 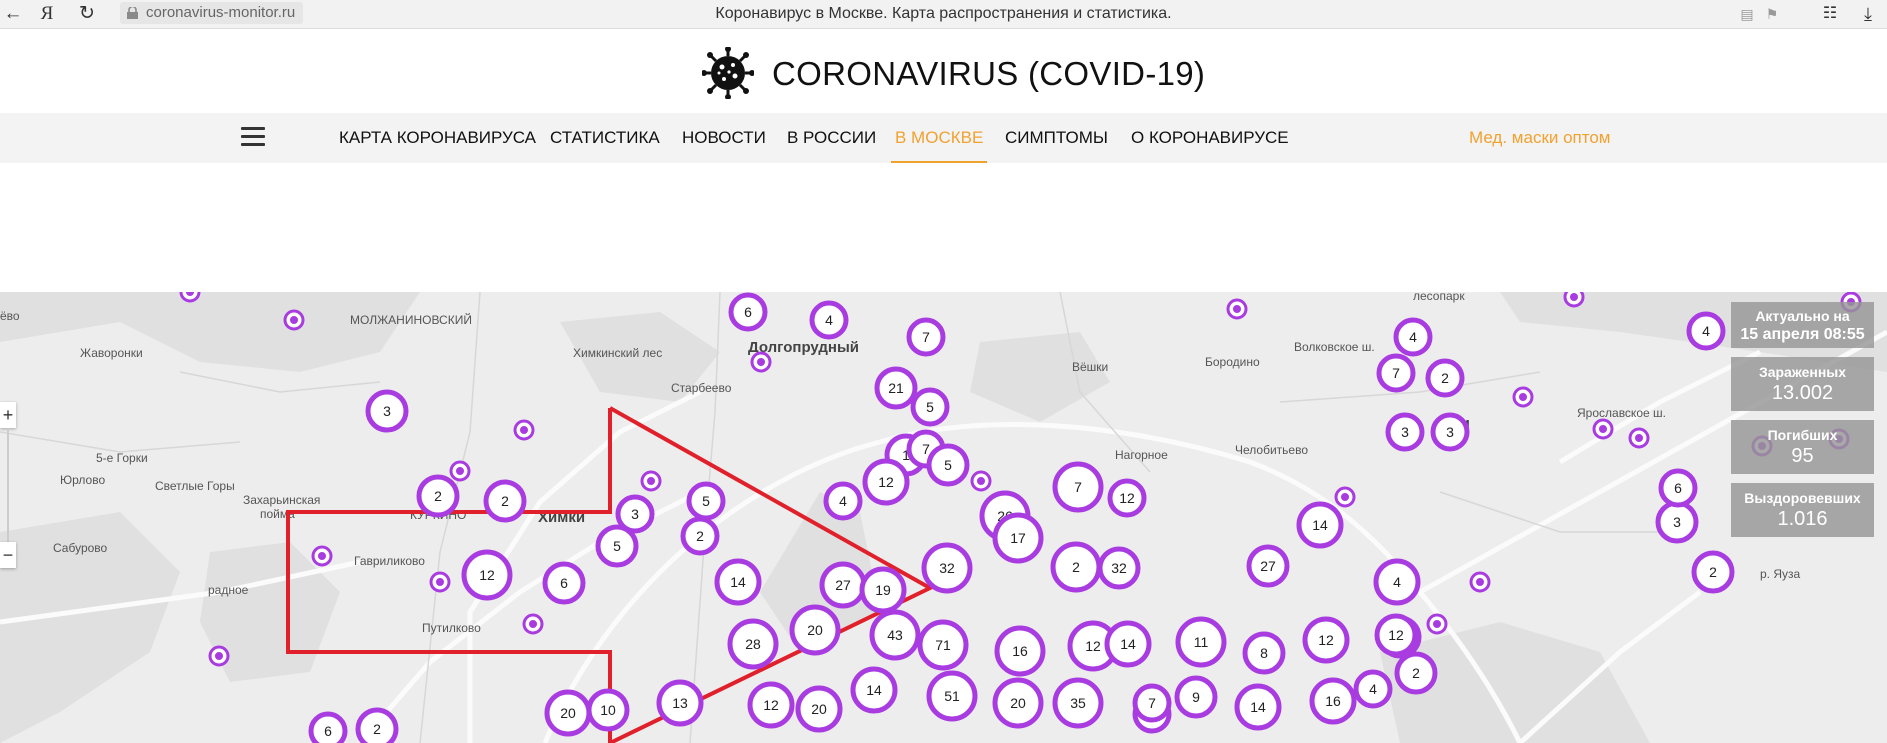 What do you see at coordinates (1868, 14) in the screenshot?
I see `download-icon: ⤓` at bounding box center [1868, 14].